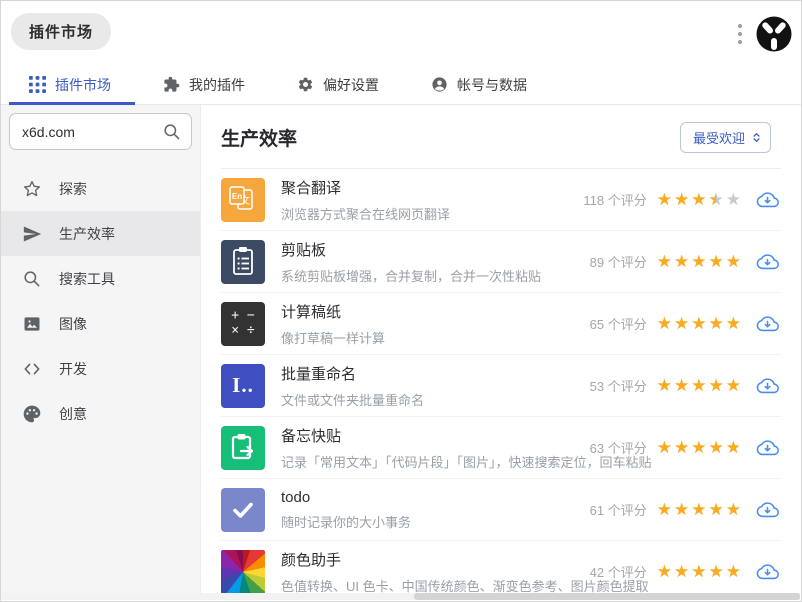 This screenshot has height=602, width=802. I want to click on plugin-description: 记录「常用文本」「代码片段」「图片」，快速搜索定位，回车粘贴, so click(466, 462).